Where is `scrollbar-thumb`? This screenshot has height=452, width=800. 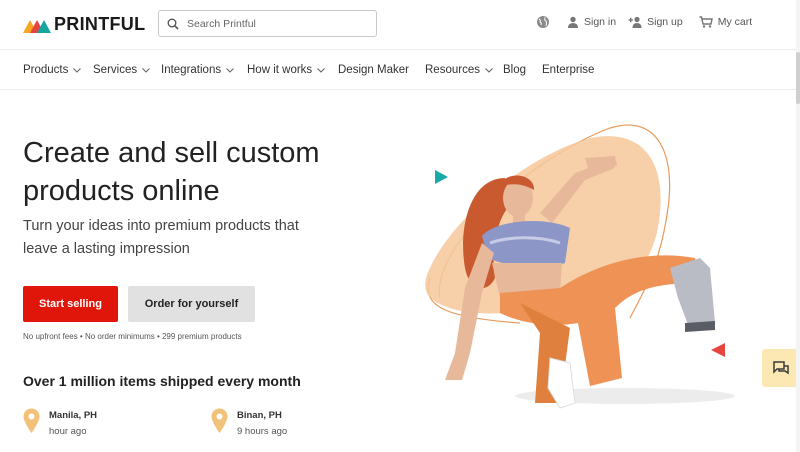
scrollbar-thumb is located at coordinates (798, 78).